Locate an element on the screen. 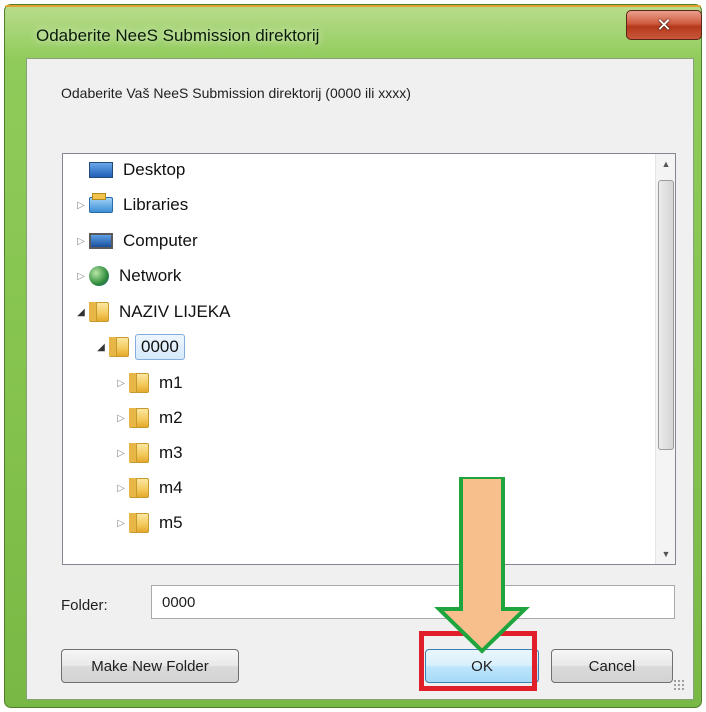 The height and width of the screenshot is (712, 706). tree-item: Desktop is located at coordinates (132, 170).